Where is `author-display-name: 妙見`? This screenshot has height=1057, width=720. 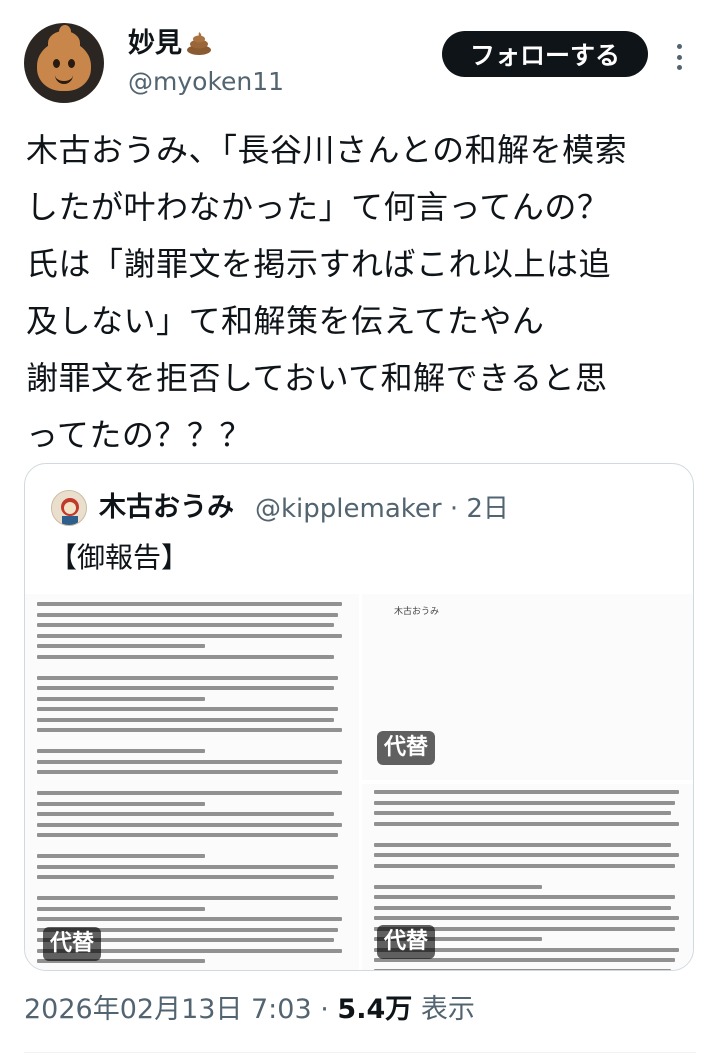 author-display-name: 妙見 is located at coordinates (155, 43).